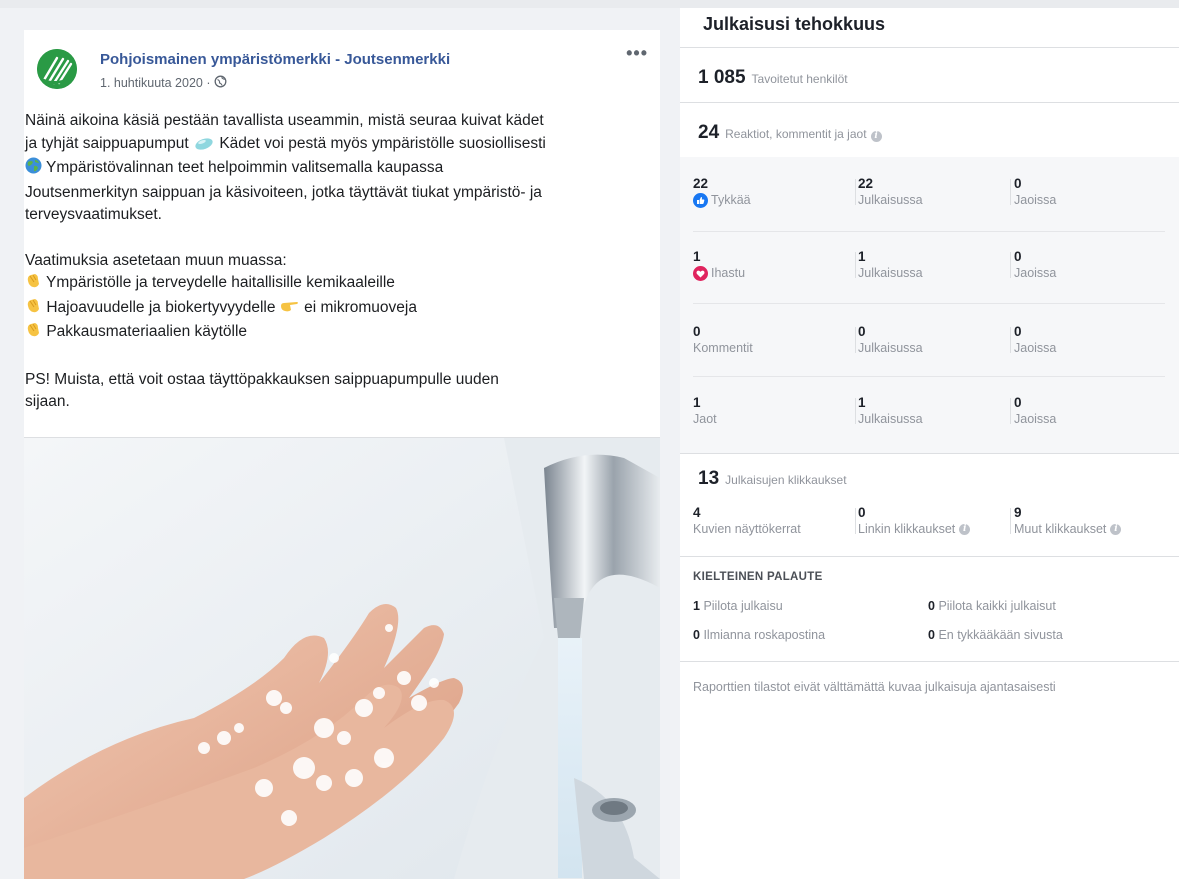  What do you see at coordinates (731, 200) in the screenshot?
I see `like-label: Tykkää` at bounding box center [731, 200].